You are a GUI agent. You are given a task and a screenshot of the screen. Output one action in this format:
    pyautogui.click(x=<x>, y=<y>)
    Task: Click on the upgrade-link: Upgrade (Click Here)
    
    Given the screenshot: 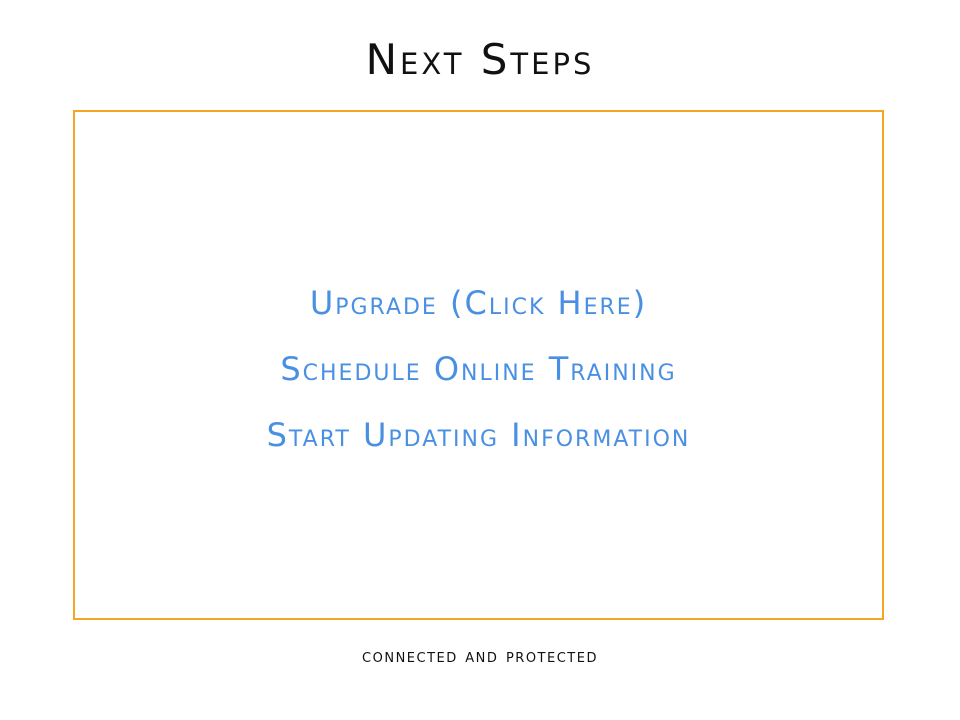 What is the action you would take?
    pyautogui.click(x=478, y=303)
    